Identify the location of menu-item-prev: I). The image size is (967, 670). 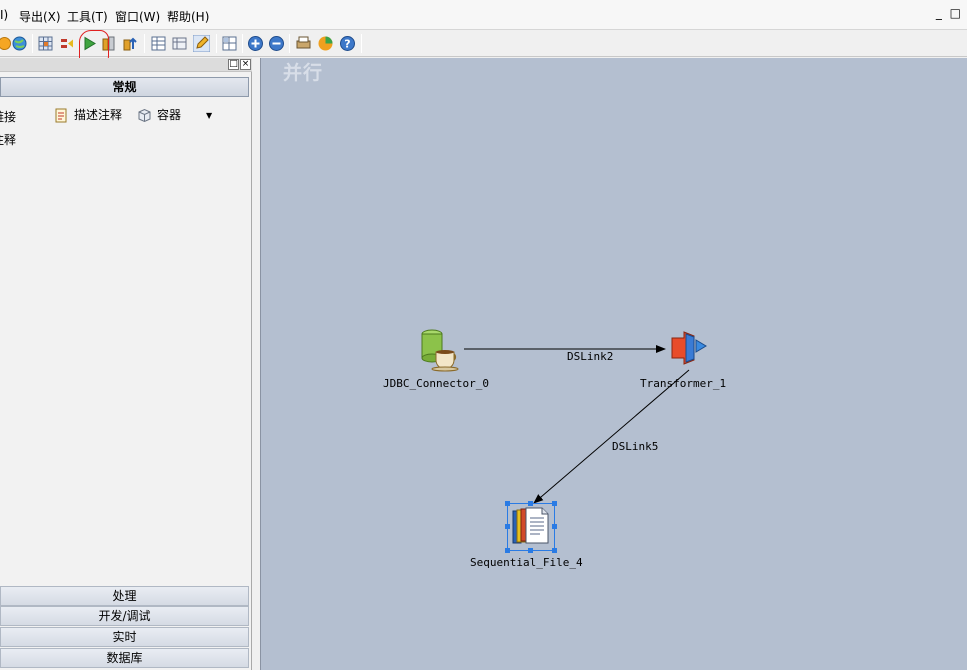
(4, 15).